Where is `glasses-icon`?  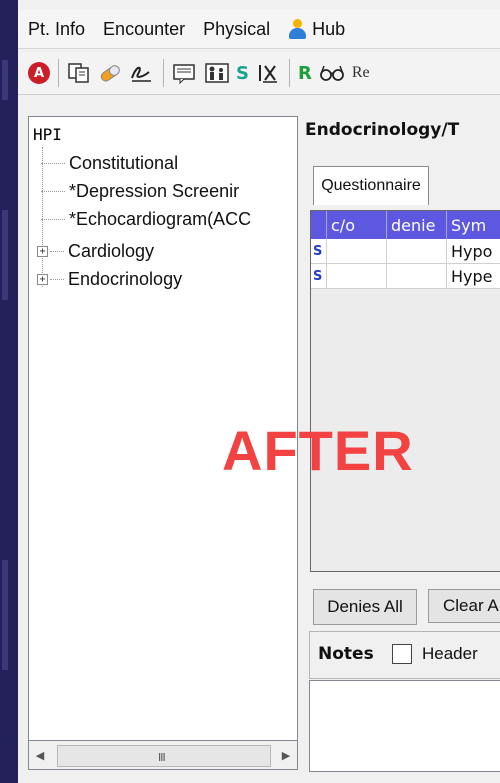
glasses-icon is located at coordinates (331, 73).